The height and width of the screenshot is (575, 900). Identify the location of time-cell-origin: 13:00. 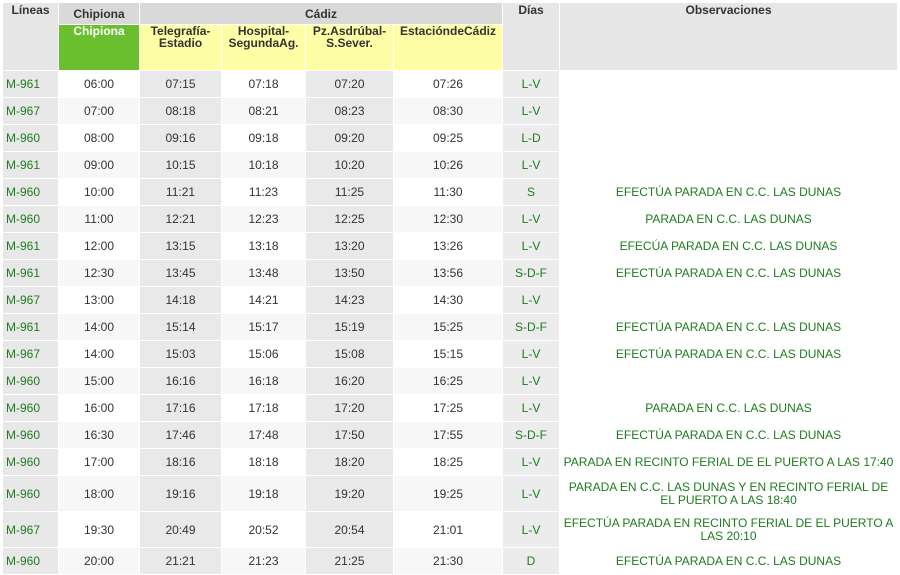
(99, 300).